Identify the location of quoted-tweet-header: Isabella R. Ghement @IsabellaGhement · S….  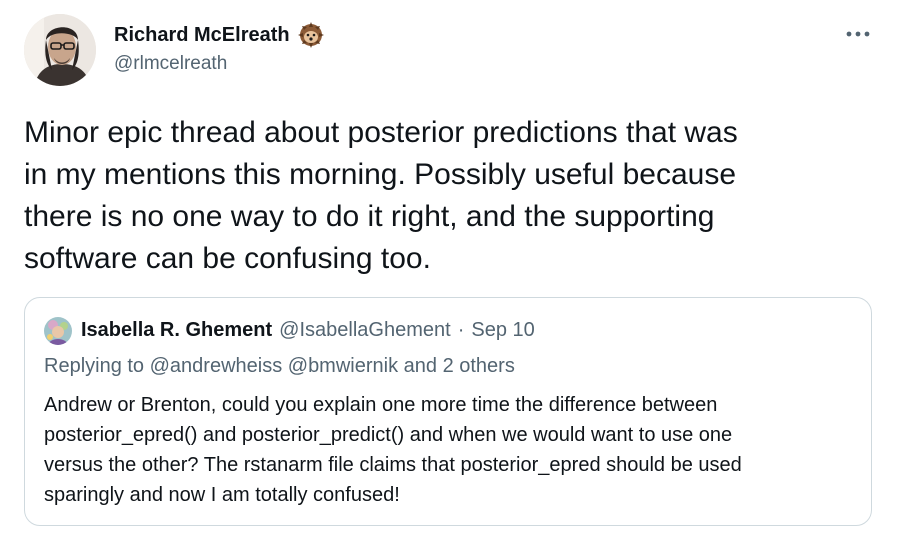
(308, 330).